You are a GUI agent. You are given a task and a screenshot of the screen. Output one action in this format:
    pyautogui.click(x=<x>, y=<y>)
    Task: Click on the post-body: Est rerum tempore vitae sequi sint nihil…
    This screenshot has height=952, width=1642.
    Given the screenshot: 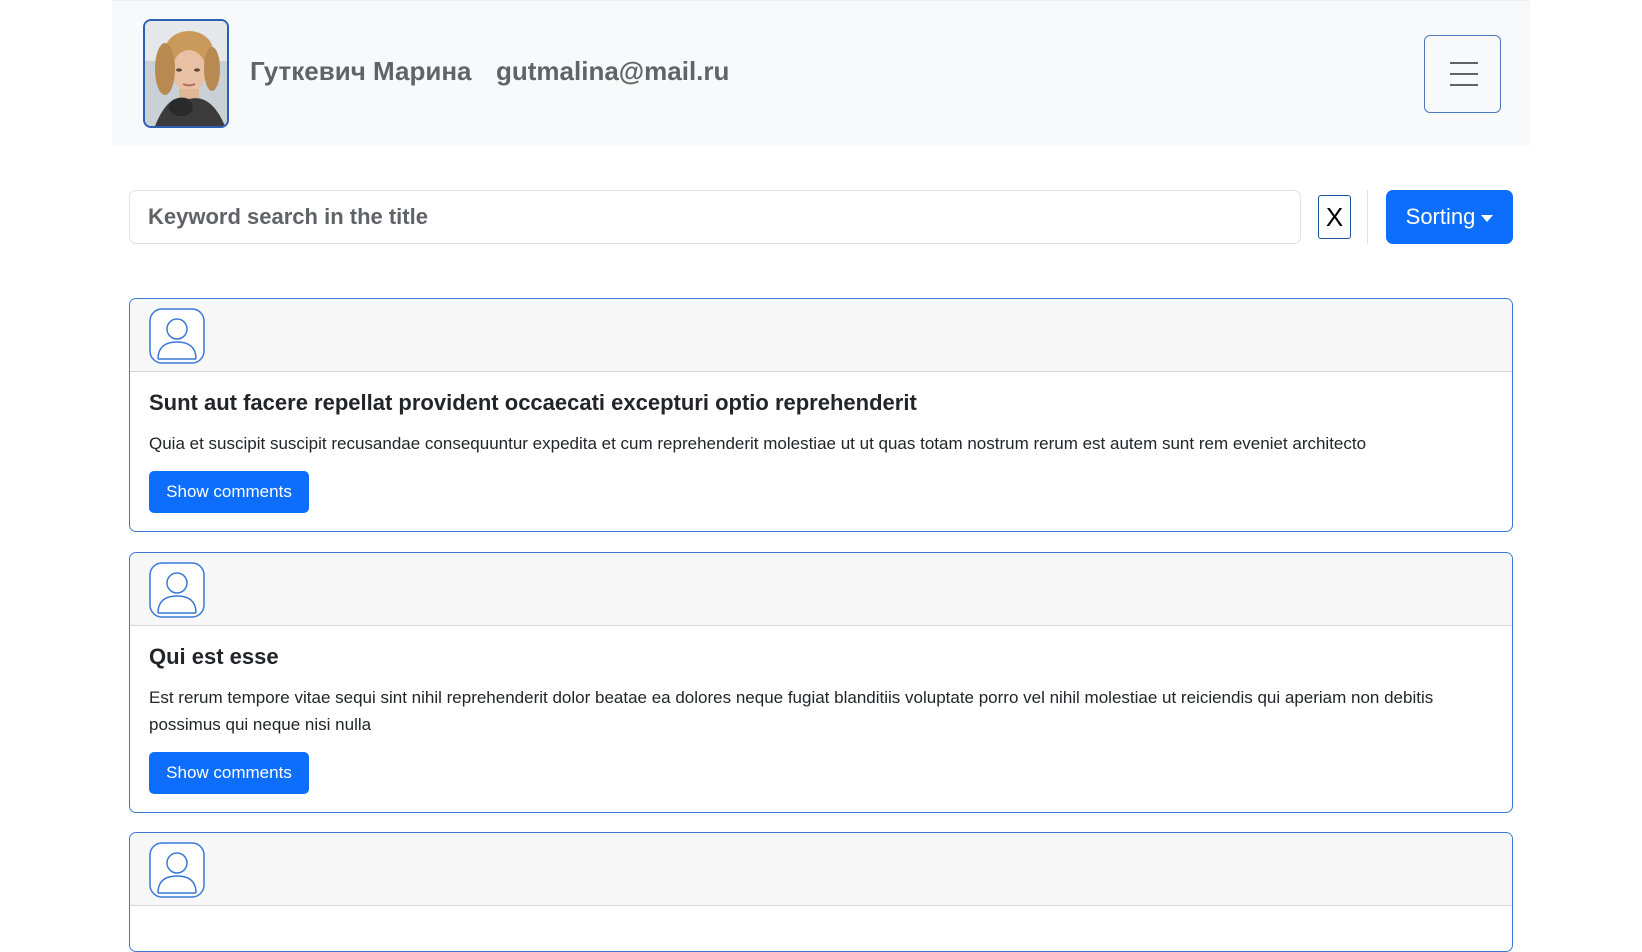 What is the action you would take?
    pyautogui.click(x=791, y=711)
    